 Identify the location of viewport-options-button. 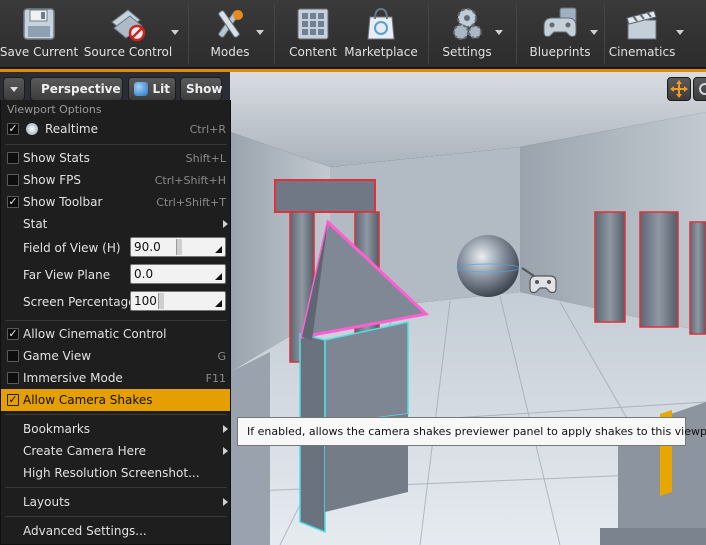
(14, 89).